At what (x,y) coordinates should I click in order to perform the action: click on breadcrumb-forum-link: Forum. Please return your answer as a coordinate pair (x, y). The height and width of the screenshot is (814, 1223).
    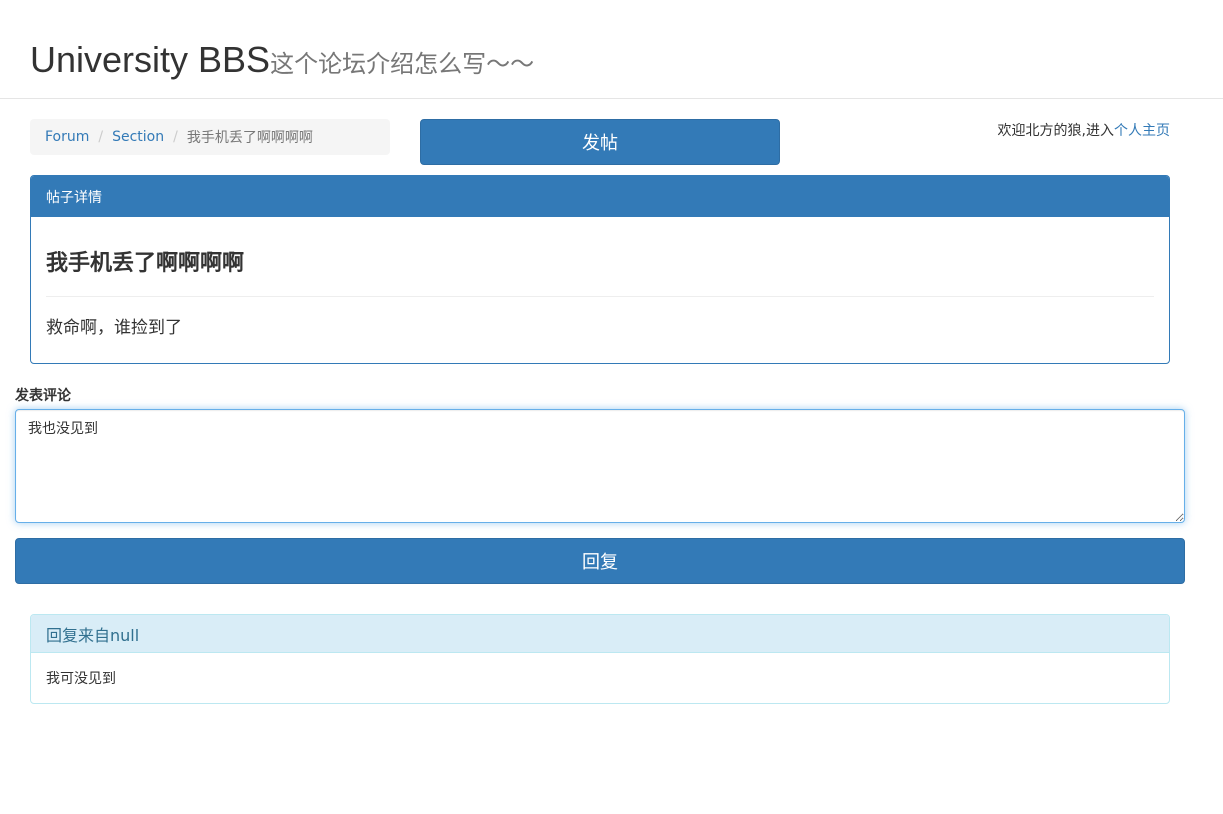
    Looking at the image, I should click on (67, 137).